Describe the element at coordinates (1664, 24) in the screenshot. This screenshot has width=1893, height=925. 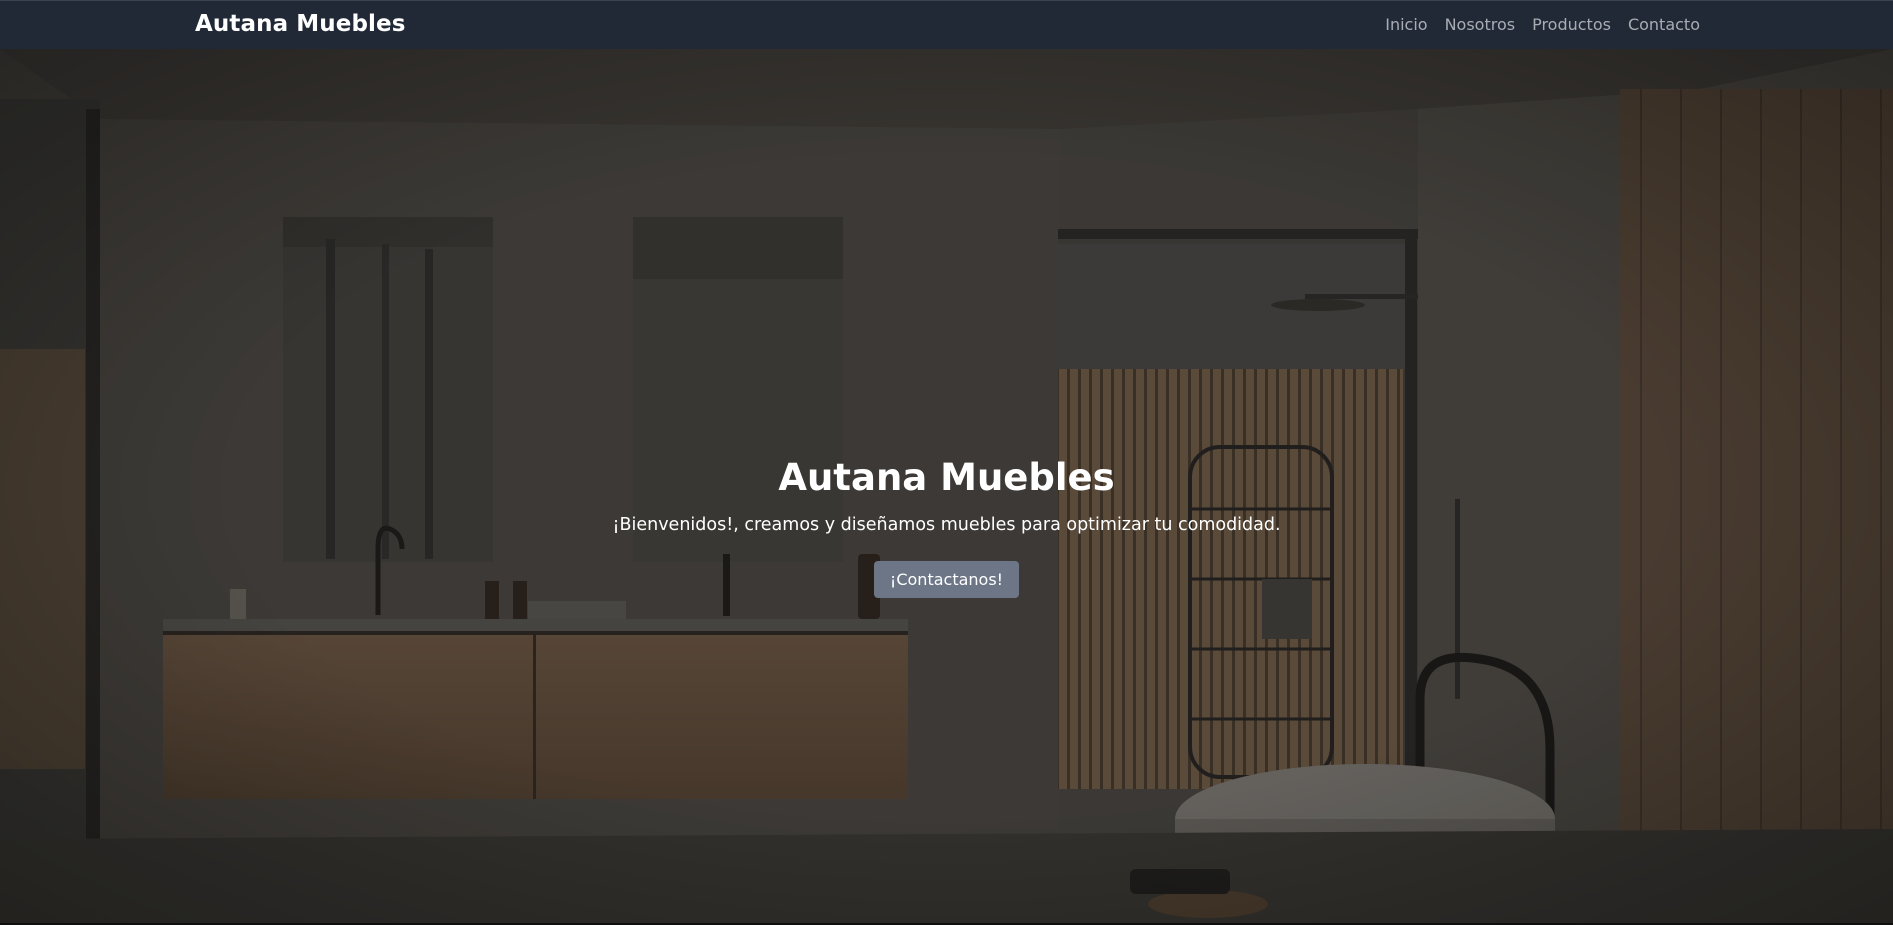
I see `nav-link-contacto: Contacto` at that location.